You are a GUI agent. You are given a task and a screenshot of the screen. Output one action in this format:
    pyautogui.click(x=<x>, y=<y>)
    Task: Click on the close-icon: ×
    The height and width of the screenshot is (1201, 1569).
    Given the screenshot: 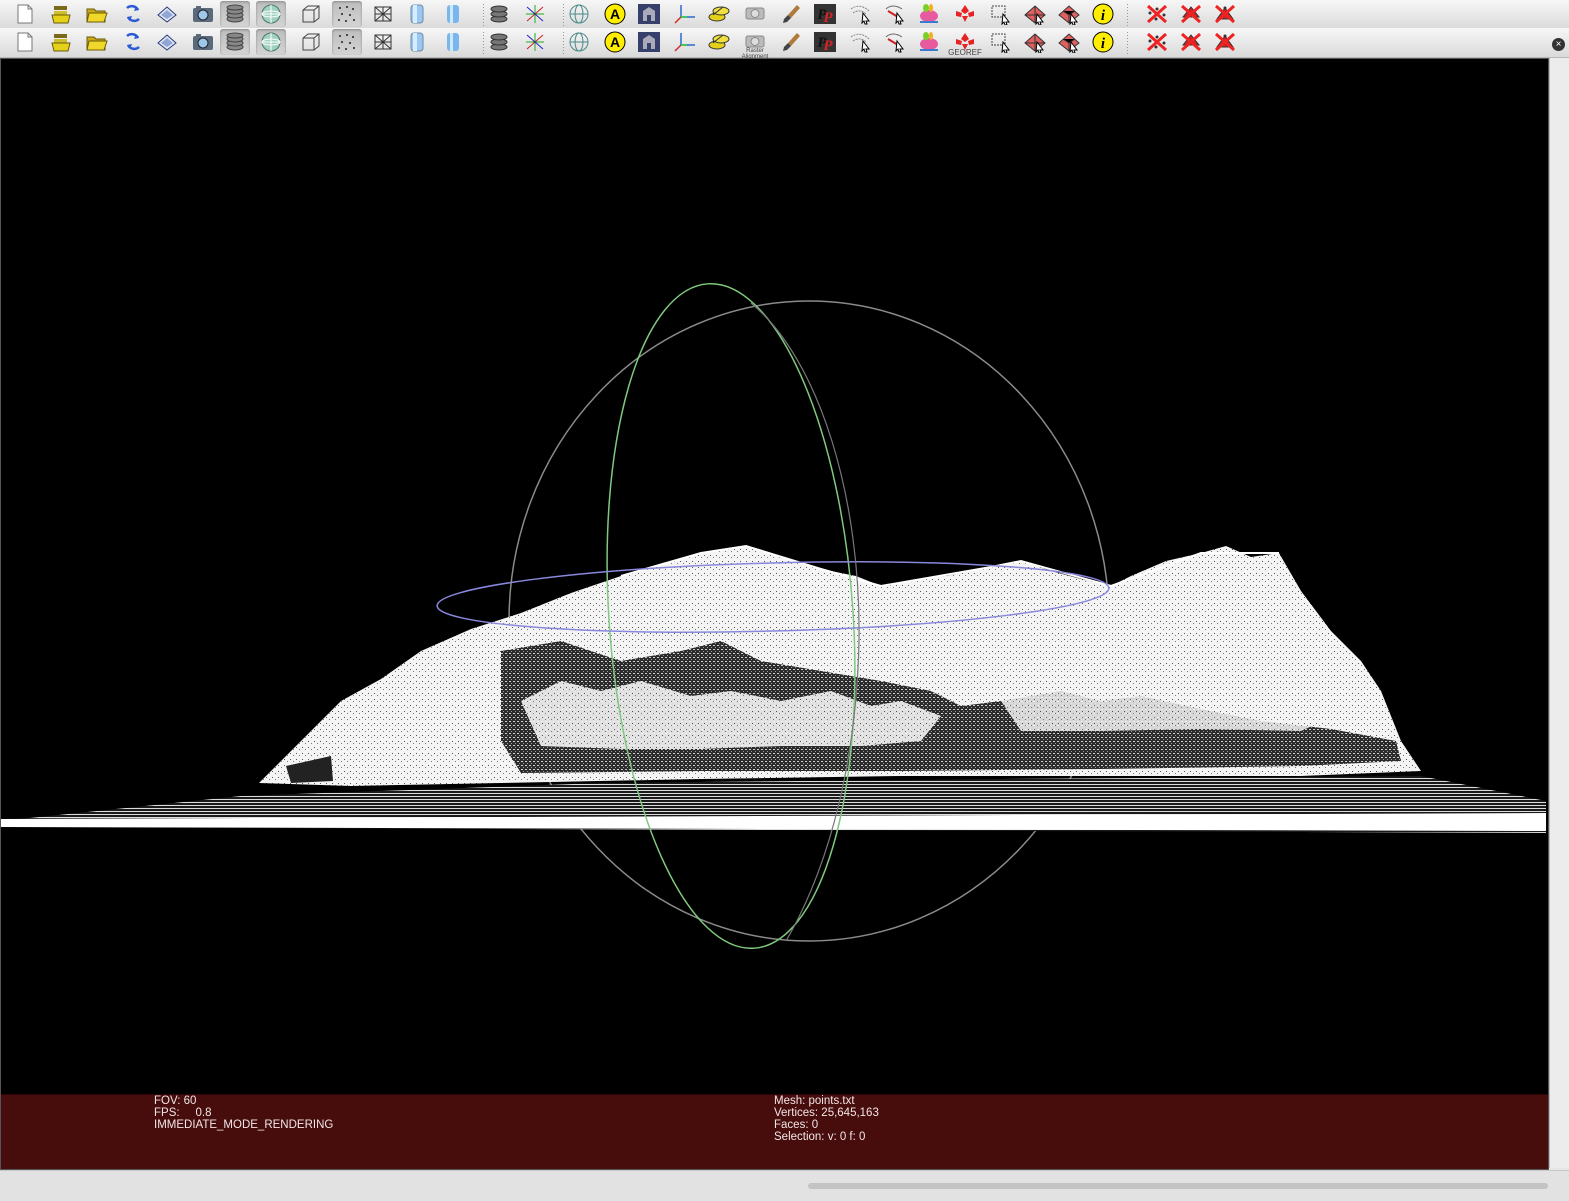 What is the action you would take?
    pyautogui.click(x=1558, y=44)
    